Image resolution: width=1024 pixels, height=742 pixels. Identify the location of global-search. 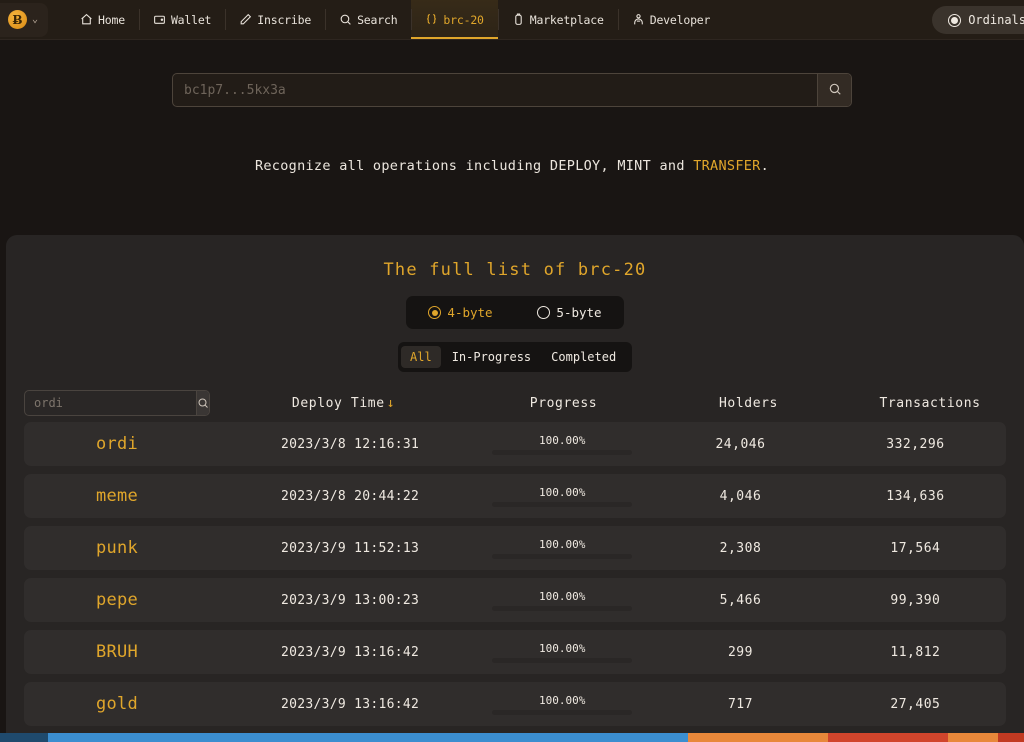
(512, 90).